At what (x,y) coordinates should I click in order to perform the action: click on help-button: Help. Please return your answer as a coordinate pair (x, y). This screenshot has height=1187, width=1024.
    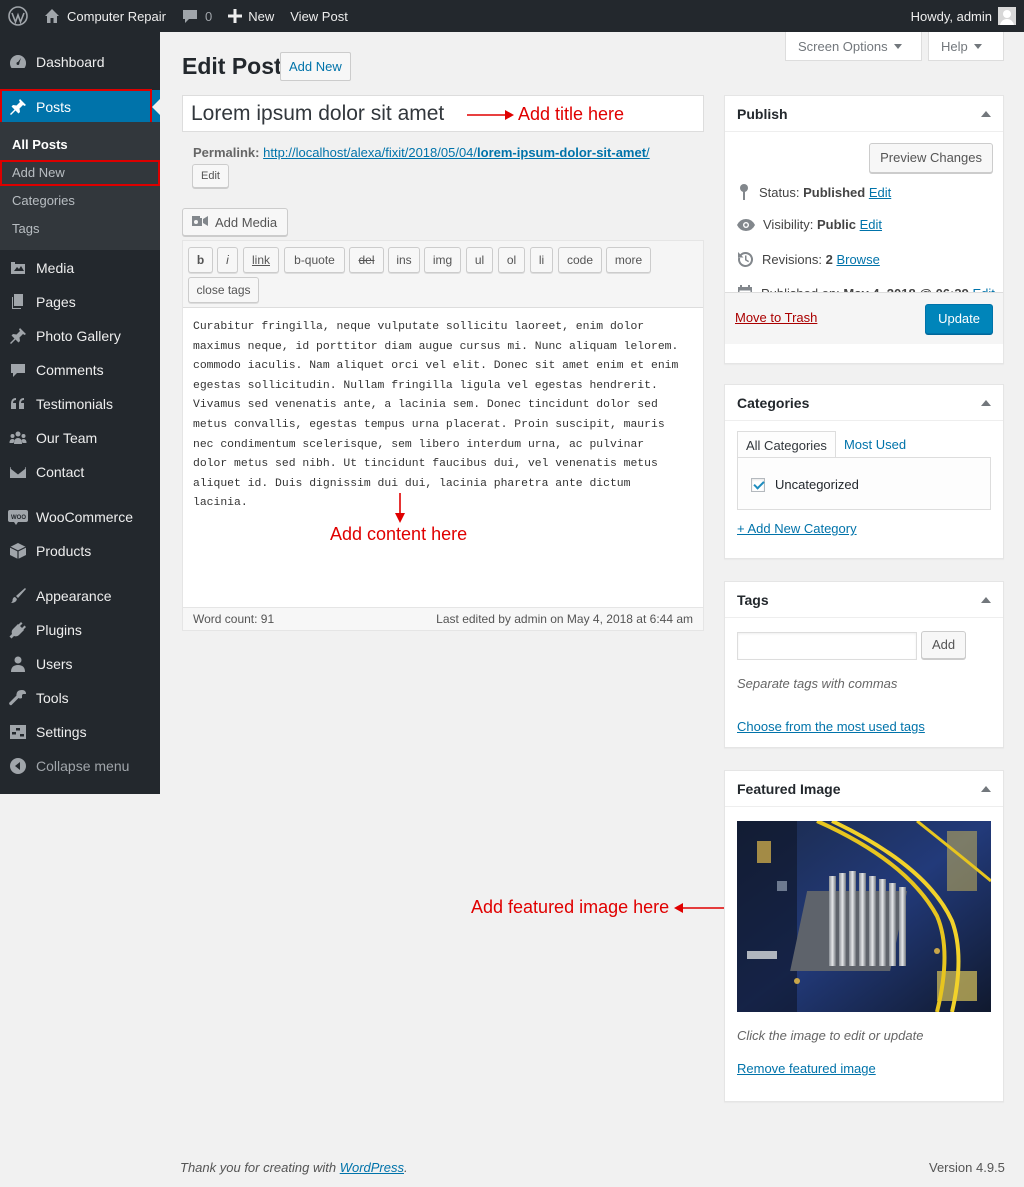
    Looking at the image, I should click on (966, 46).